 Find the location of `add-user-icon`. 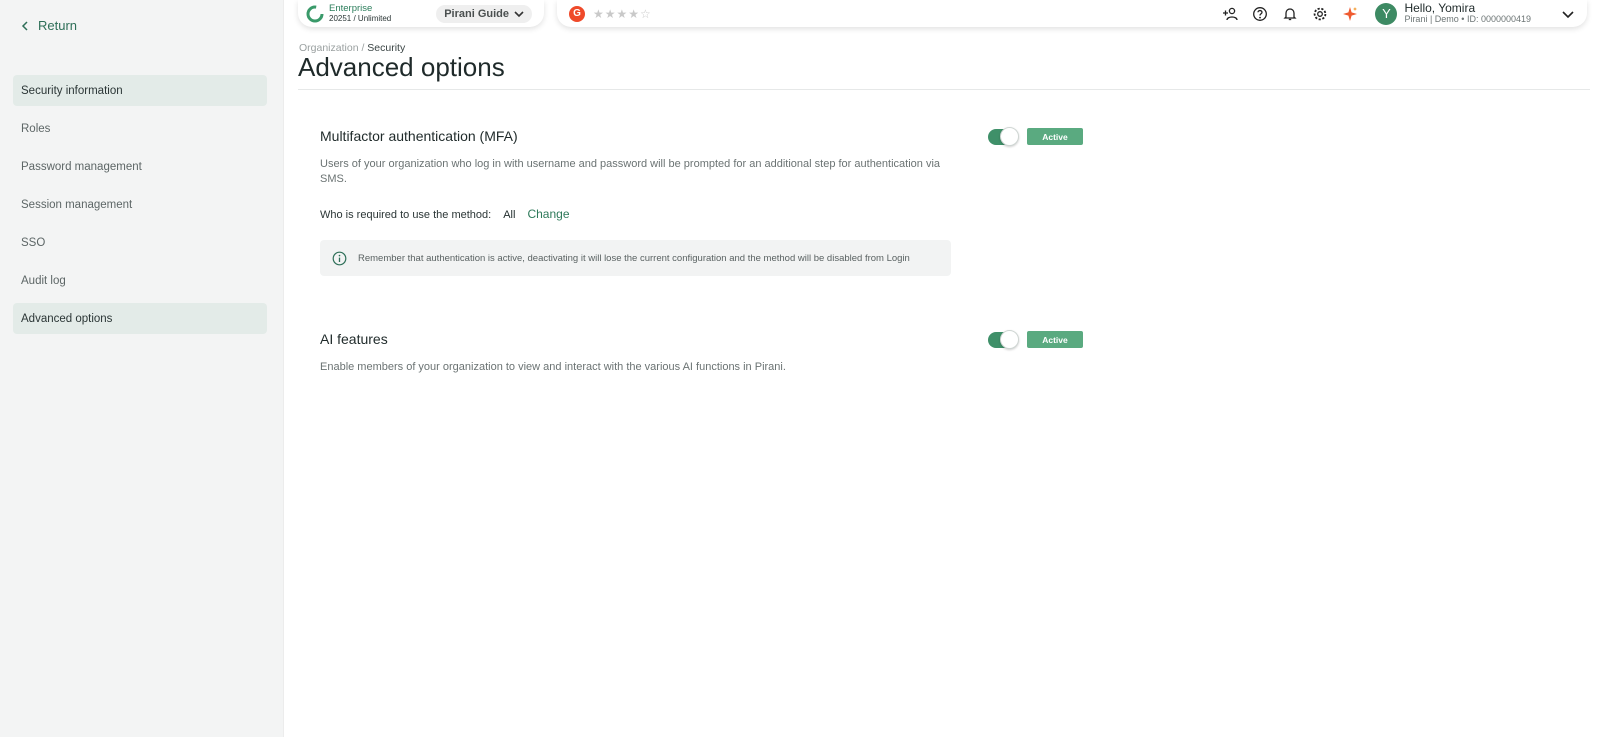

add-user-icon is located at coordinates (1230, 14).